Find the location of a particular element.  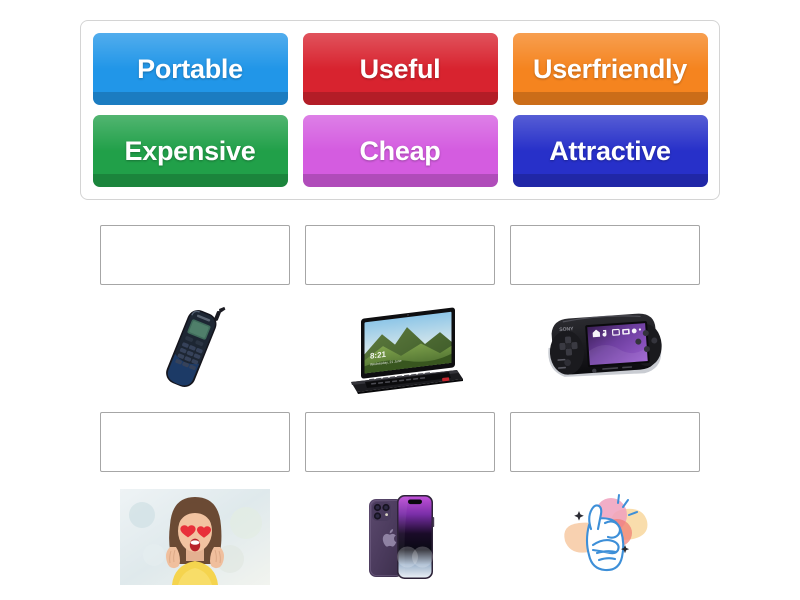

tile-cheap: Cheap is located at coordinates (400, 151).